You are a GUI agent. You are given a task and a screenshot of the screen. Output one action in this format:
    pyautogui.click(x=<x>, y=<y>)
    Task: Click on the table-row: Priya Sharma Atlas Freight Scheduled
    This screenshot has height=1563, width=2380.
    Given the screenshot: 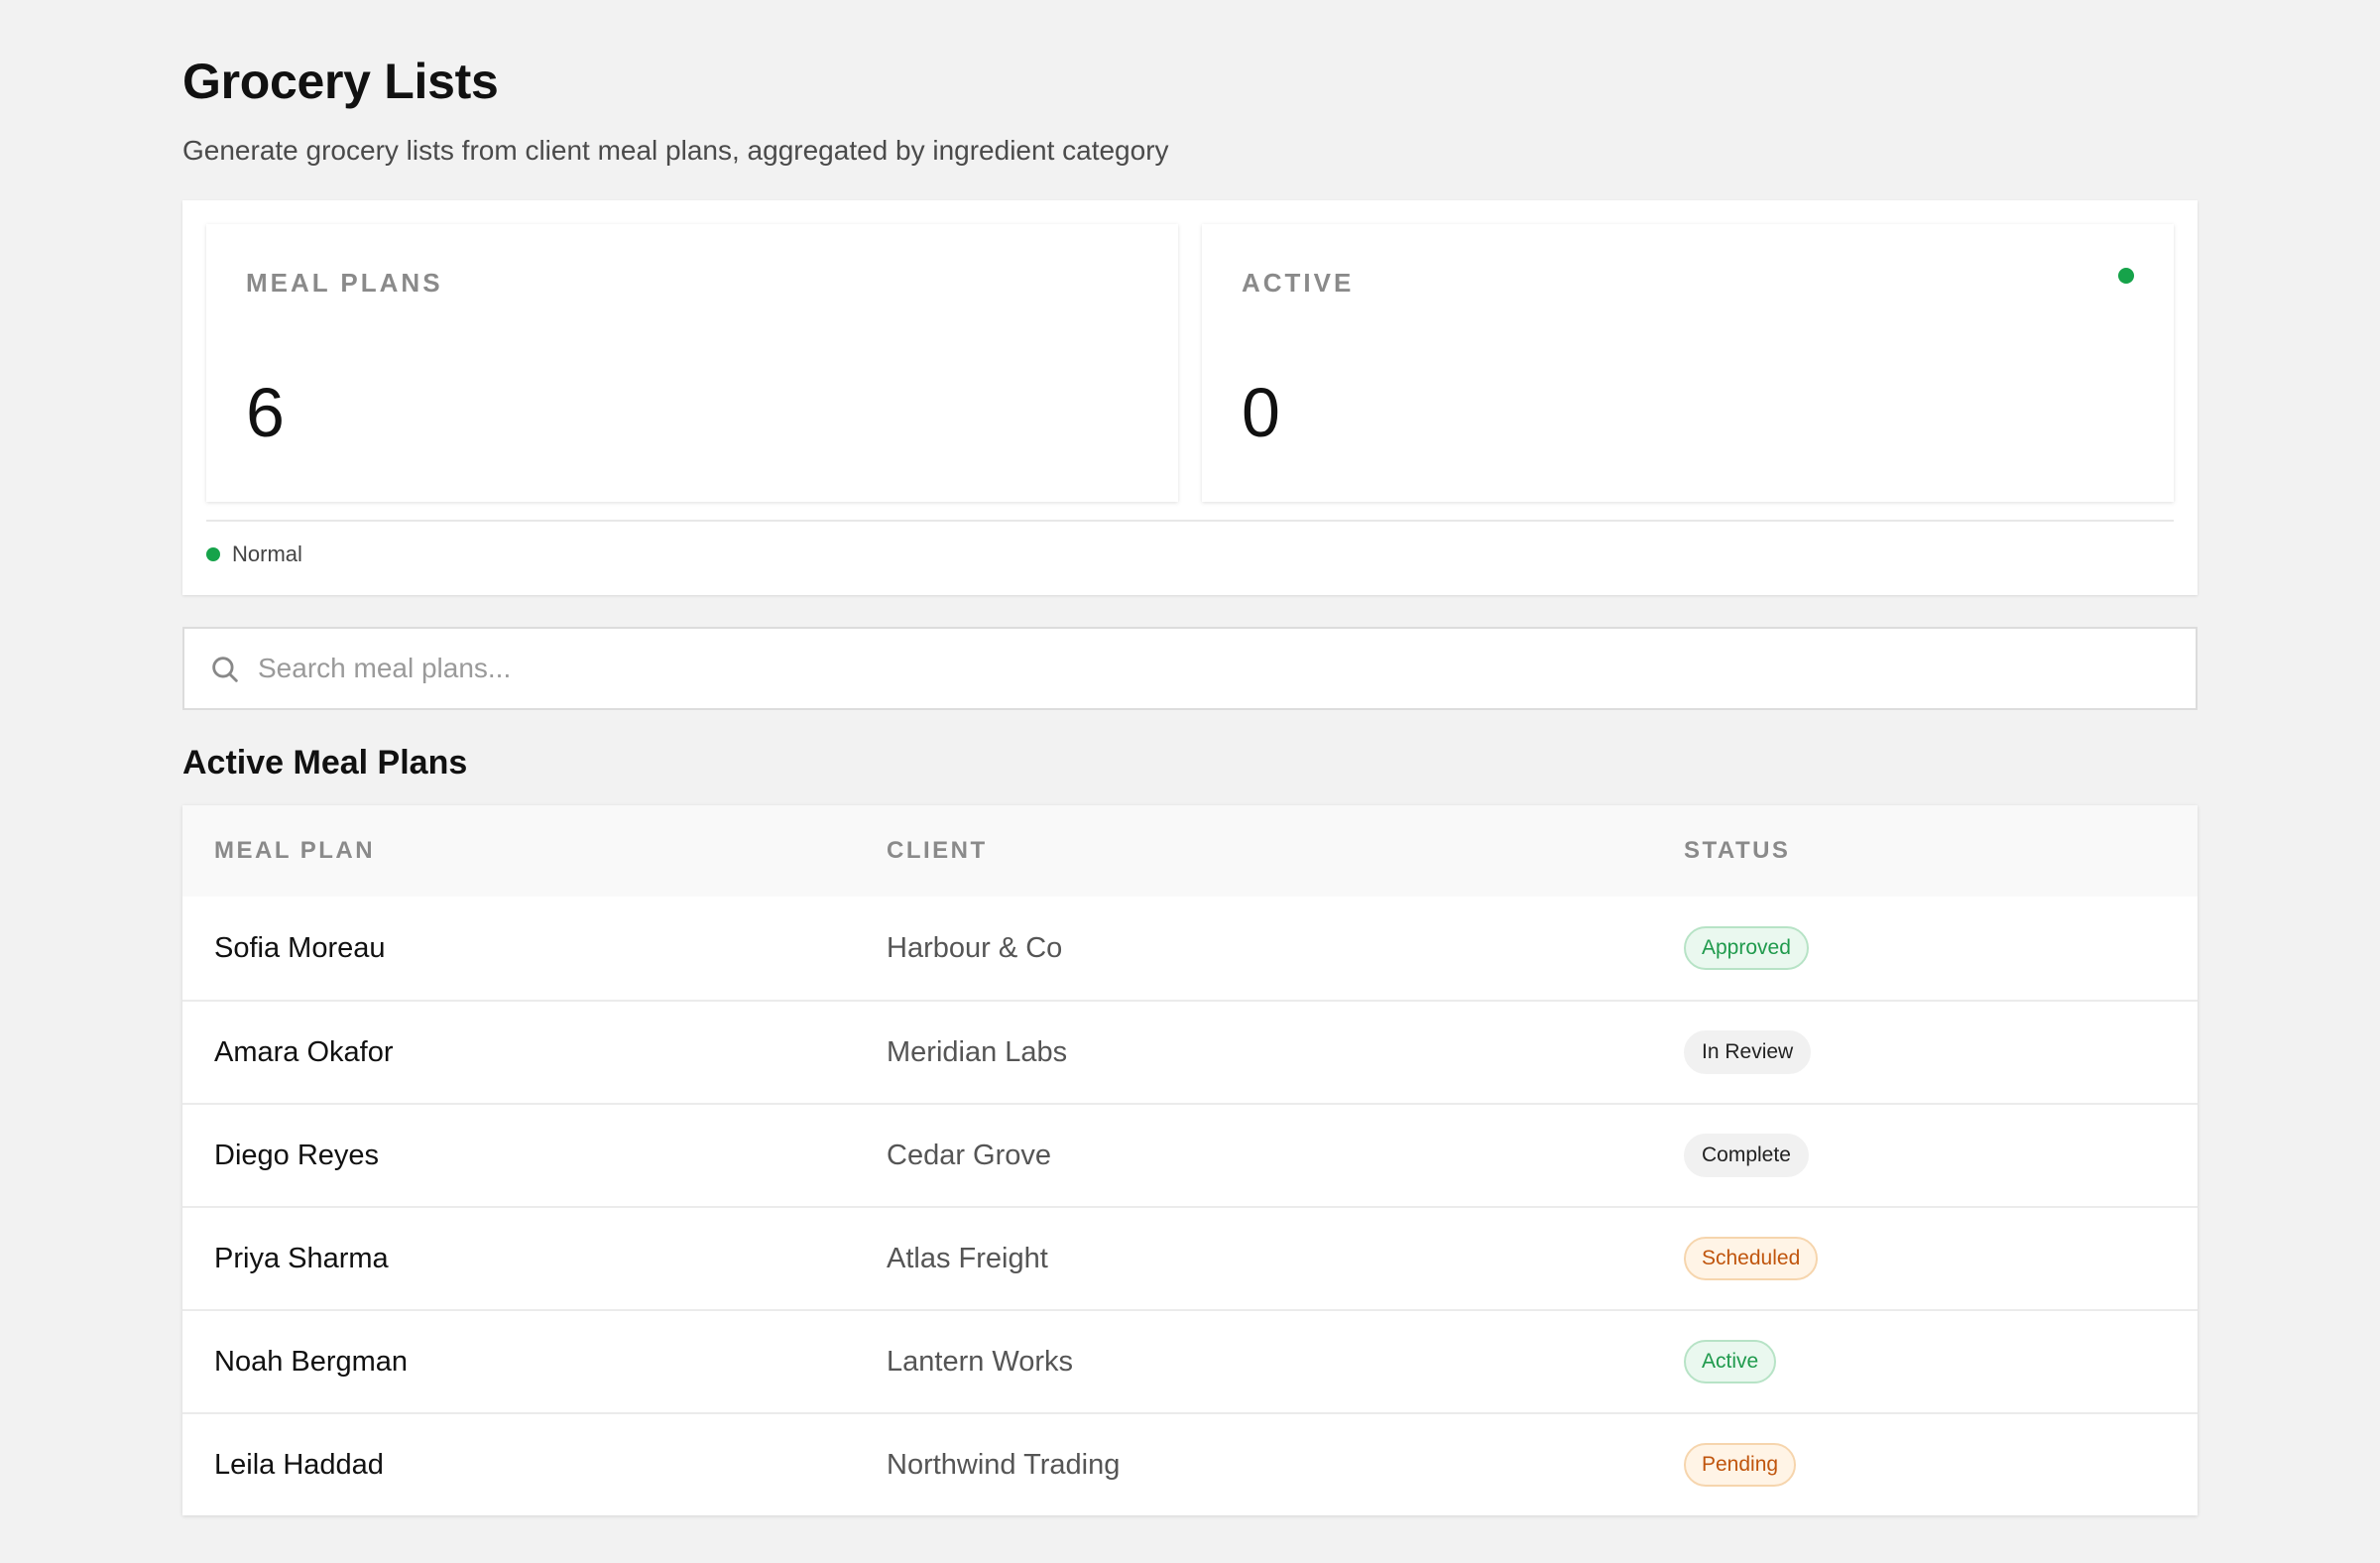 What is the action you would take?
    pyautogui.click(x=1190, y=1258)
    